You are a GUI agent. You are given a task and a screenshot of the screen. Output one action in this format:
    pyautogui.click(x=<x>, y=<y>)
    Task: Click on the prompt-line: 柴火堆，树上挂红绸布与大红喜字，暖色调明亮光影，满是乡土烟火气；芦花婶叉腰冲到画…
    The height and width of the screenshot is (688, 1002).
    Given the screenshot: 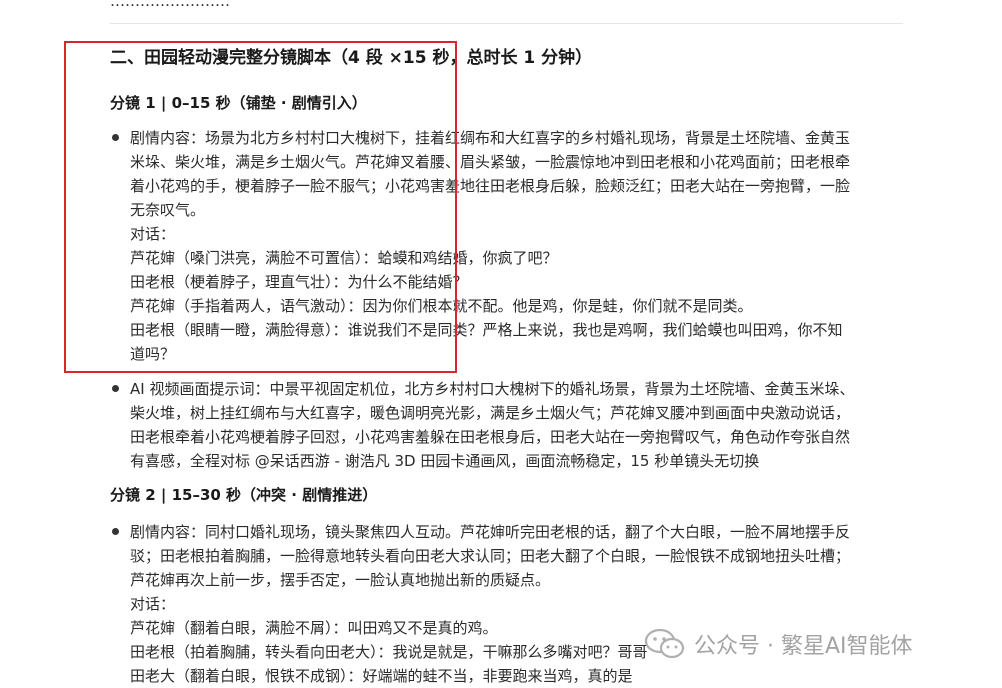 What is the action you would take?
    pyautogui.click(x=490, y=413)
    